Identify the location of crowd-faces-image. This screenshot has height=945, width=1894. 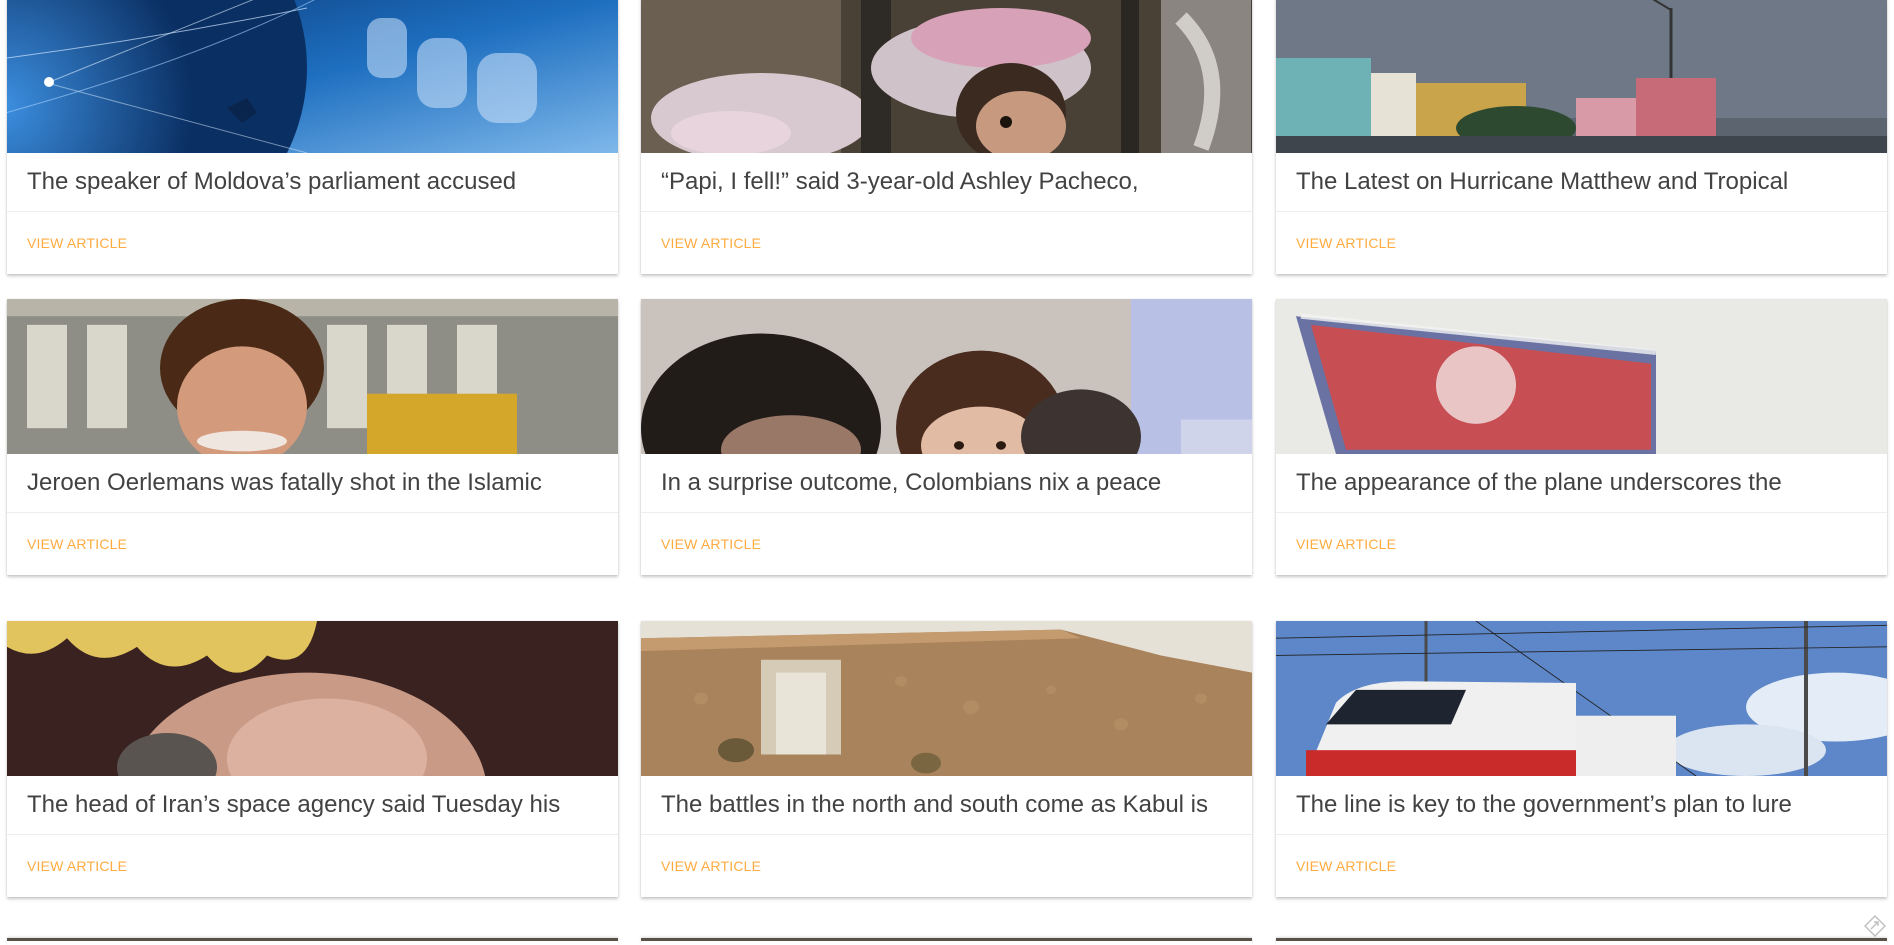
(946, 376).